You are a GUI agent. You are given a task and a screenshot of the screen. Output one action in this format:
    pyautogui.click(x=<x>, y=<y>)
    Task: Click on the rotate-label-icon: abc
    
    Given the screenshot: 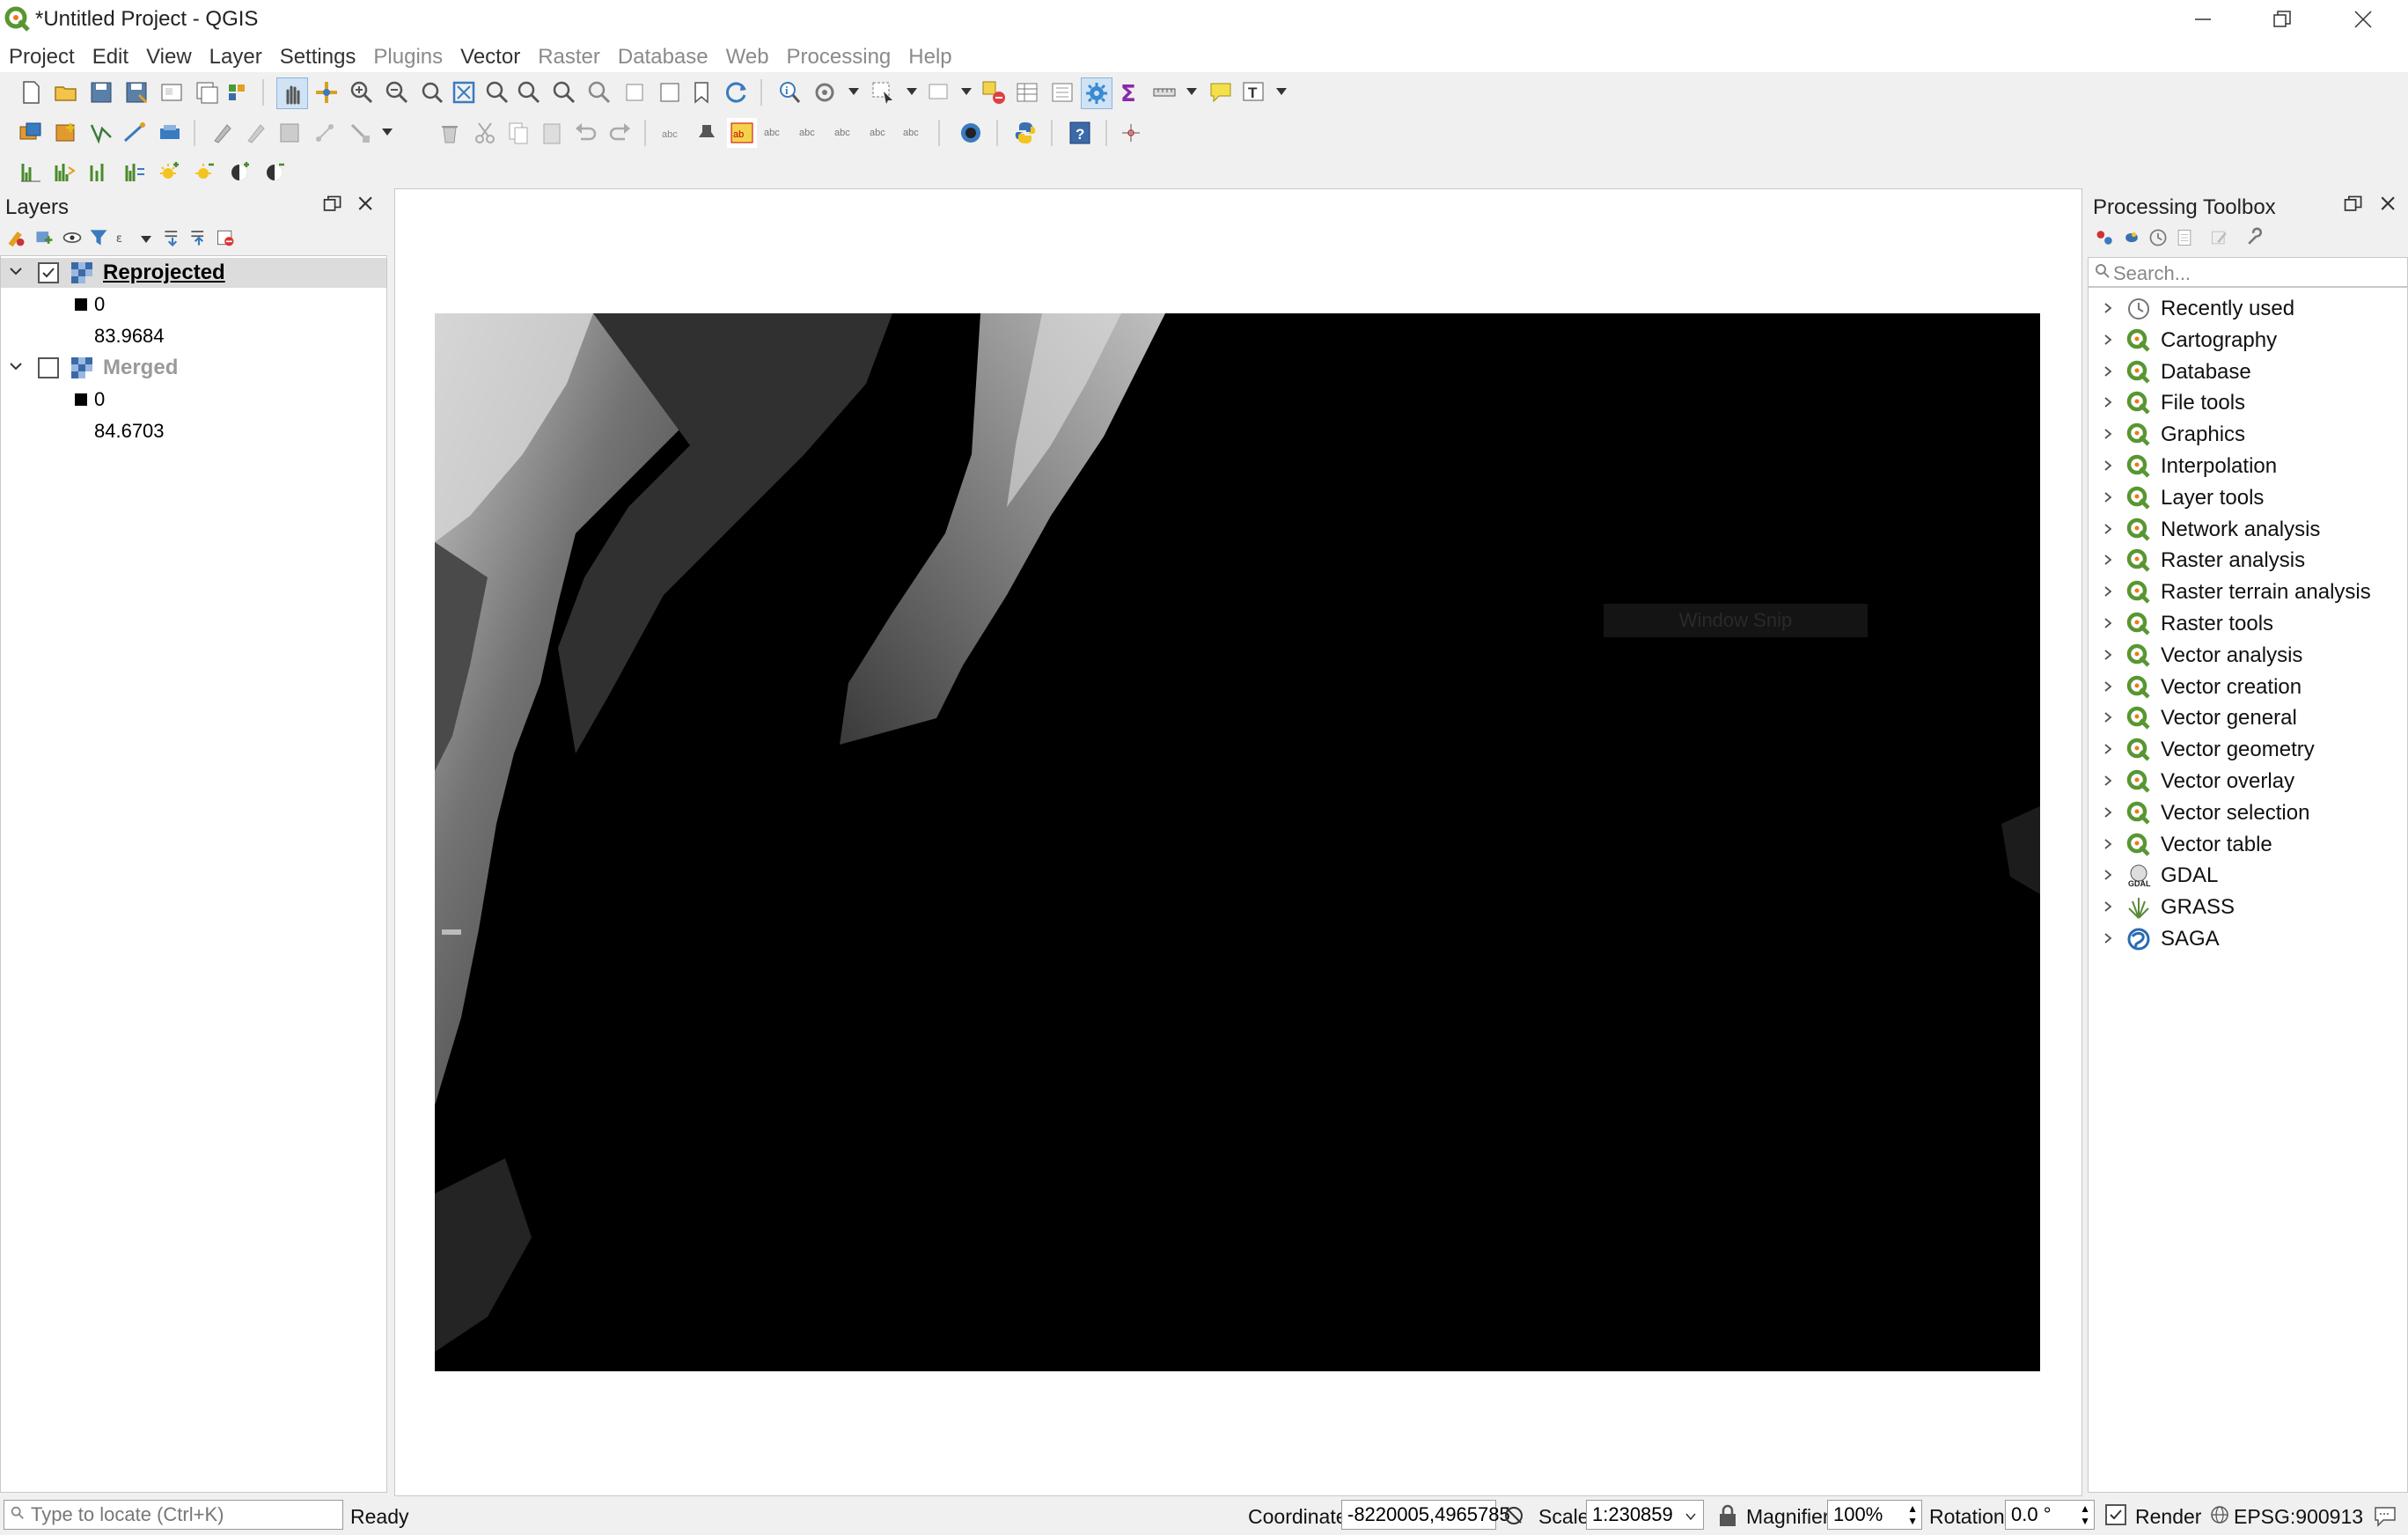 What is the action you would take?
    pyautogui.click(x=811, y=133)
    